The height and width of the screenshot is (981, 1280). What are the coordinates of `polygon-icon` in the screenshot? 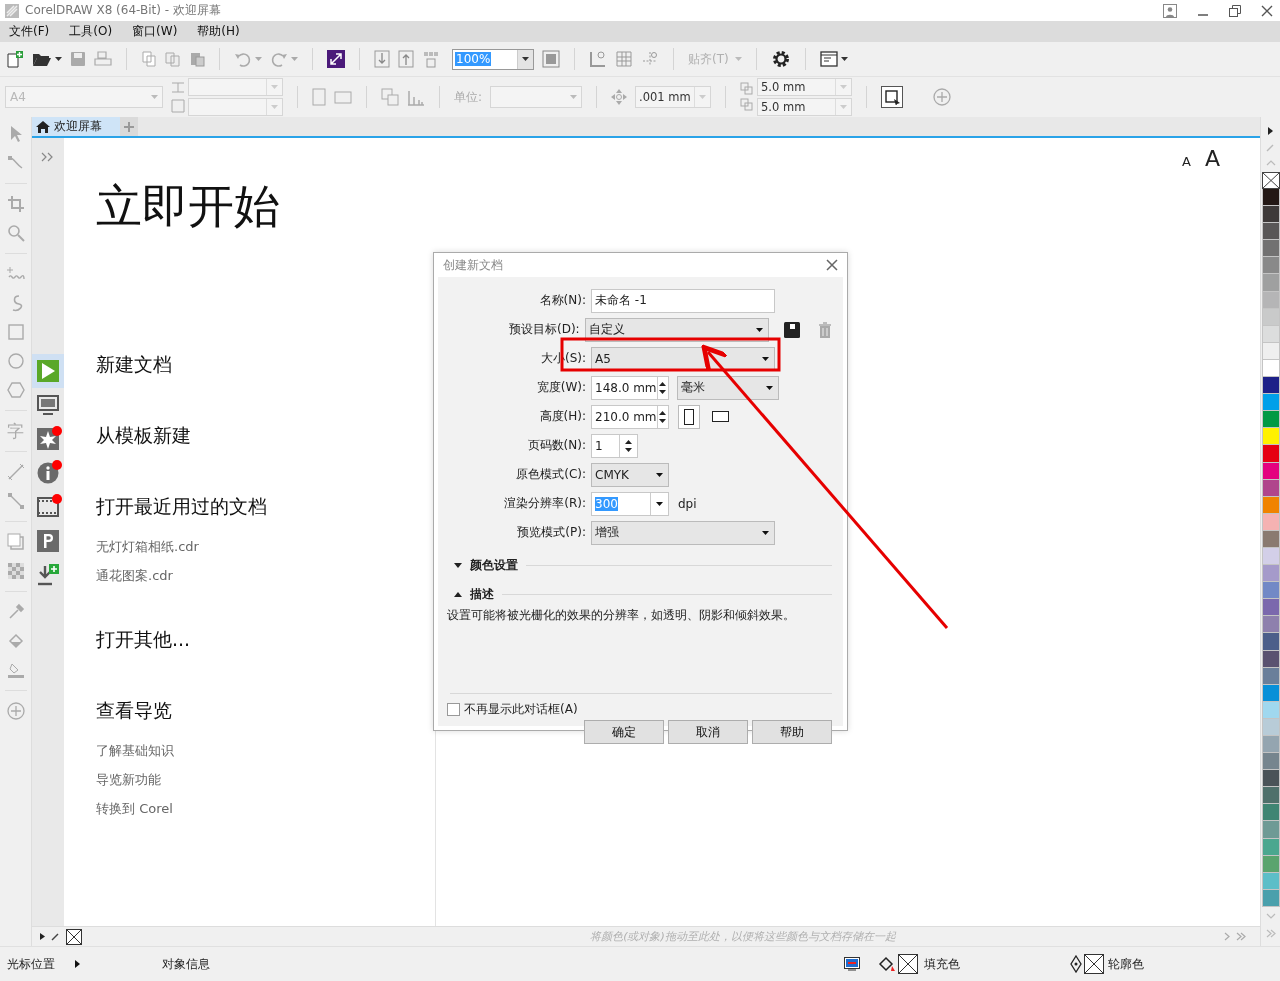 It's located at (15, 390).